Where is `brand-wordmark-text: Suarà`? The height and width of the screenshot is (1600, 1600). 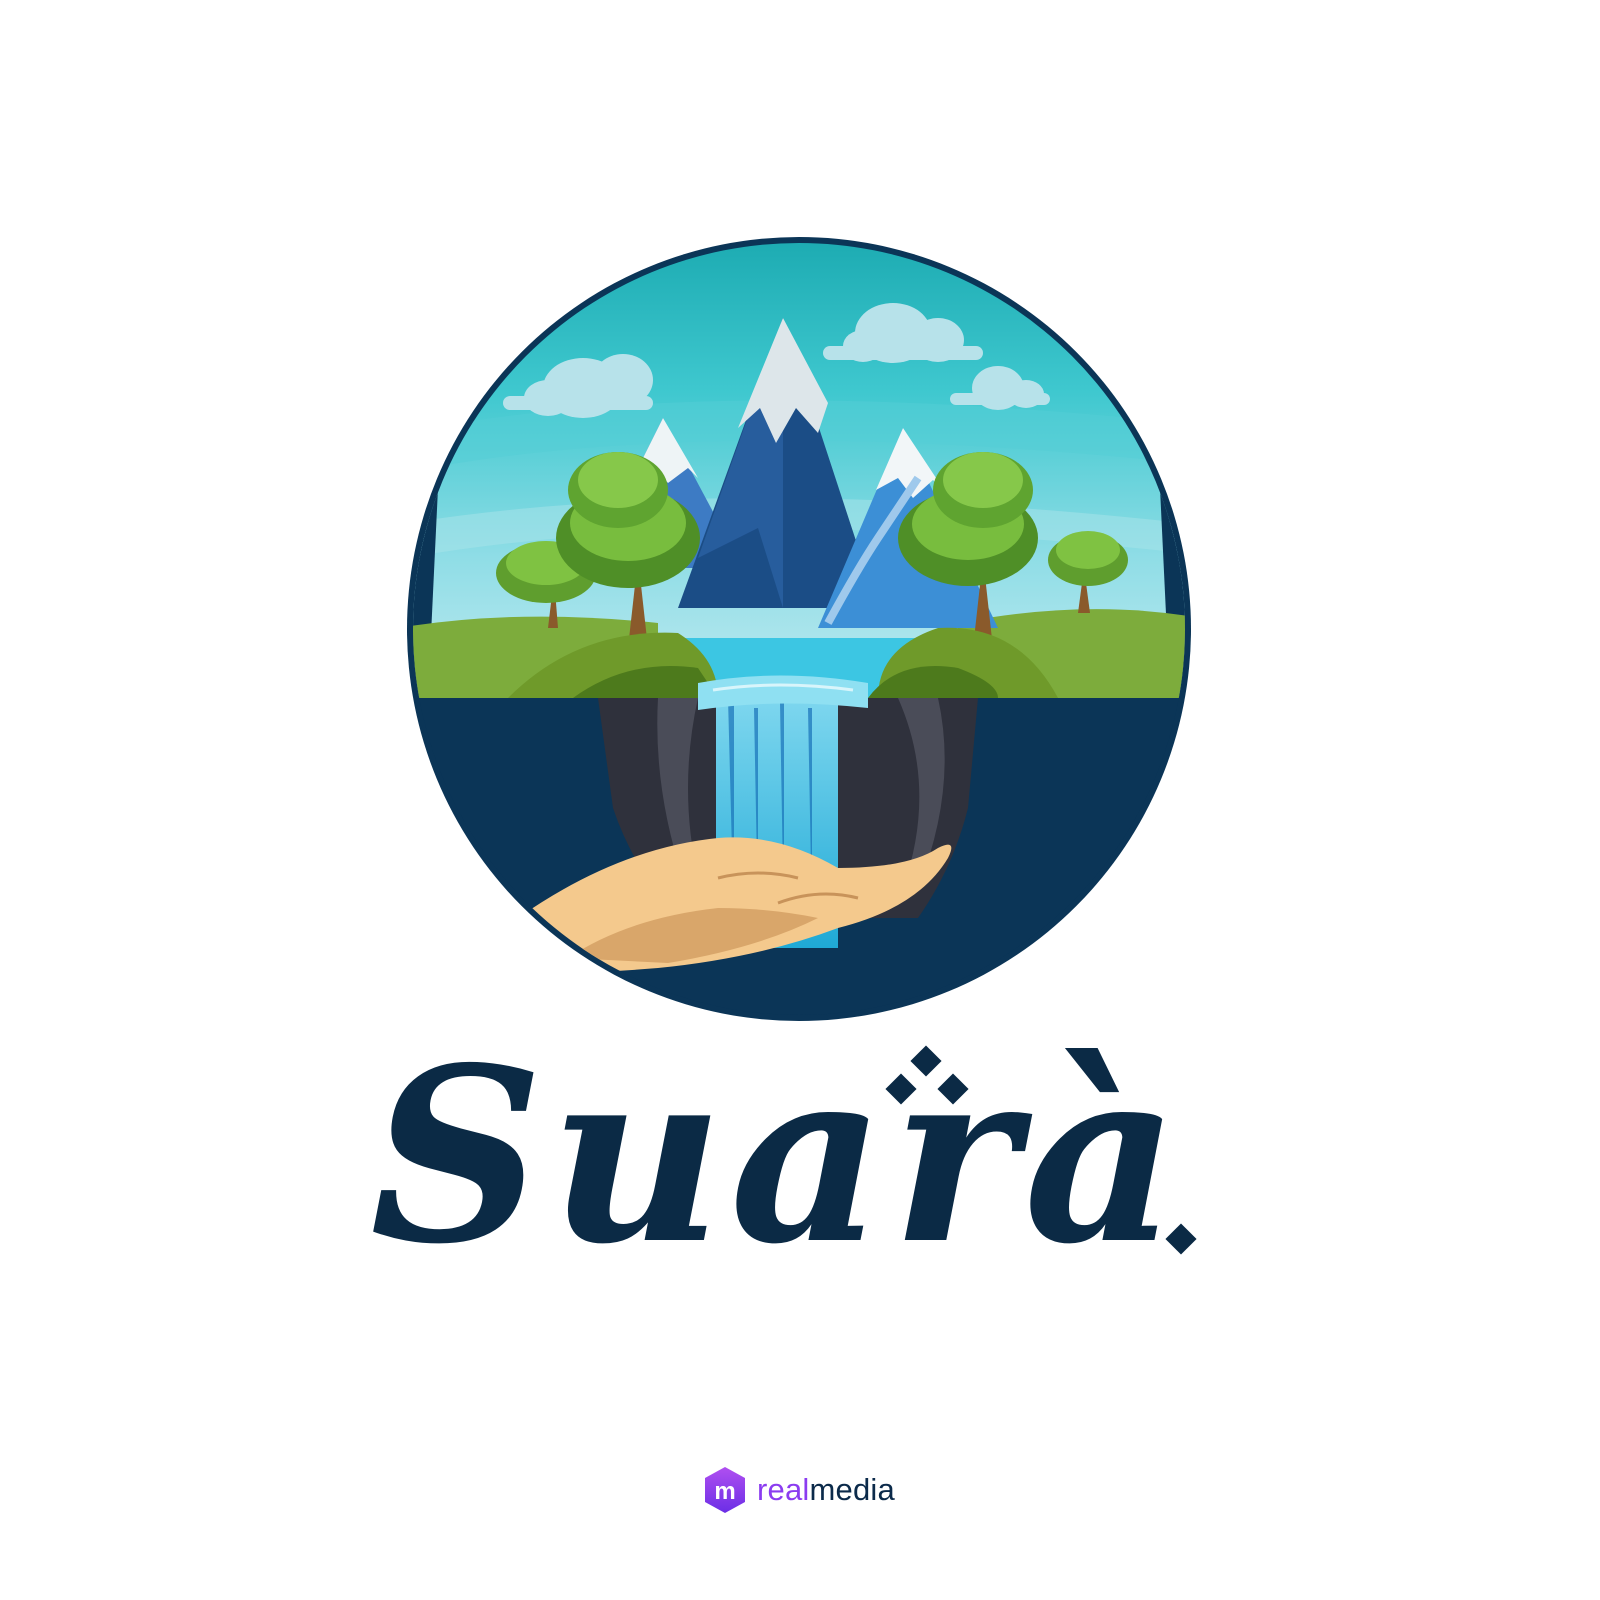 brand-wordmark-text: Suarà is located at coordinates (777, 1168).